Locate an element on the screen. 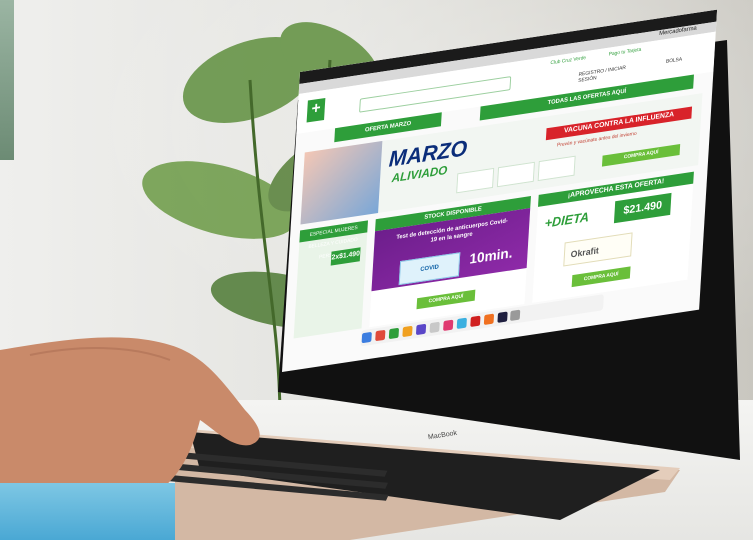  hand is located at coordinates (130, 422).